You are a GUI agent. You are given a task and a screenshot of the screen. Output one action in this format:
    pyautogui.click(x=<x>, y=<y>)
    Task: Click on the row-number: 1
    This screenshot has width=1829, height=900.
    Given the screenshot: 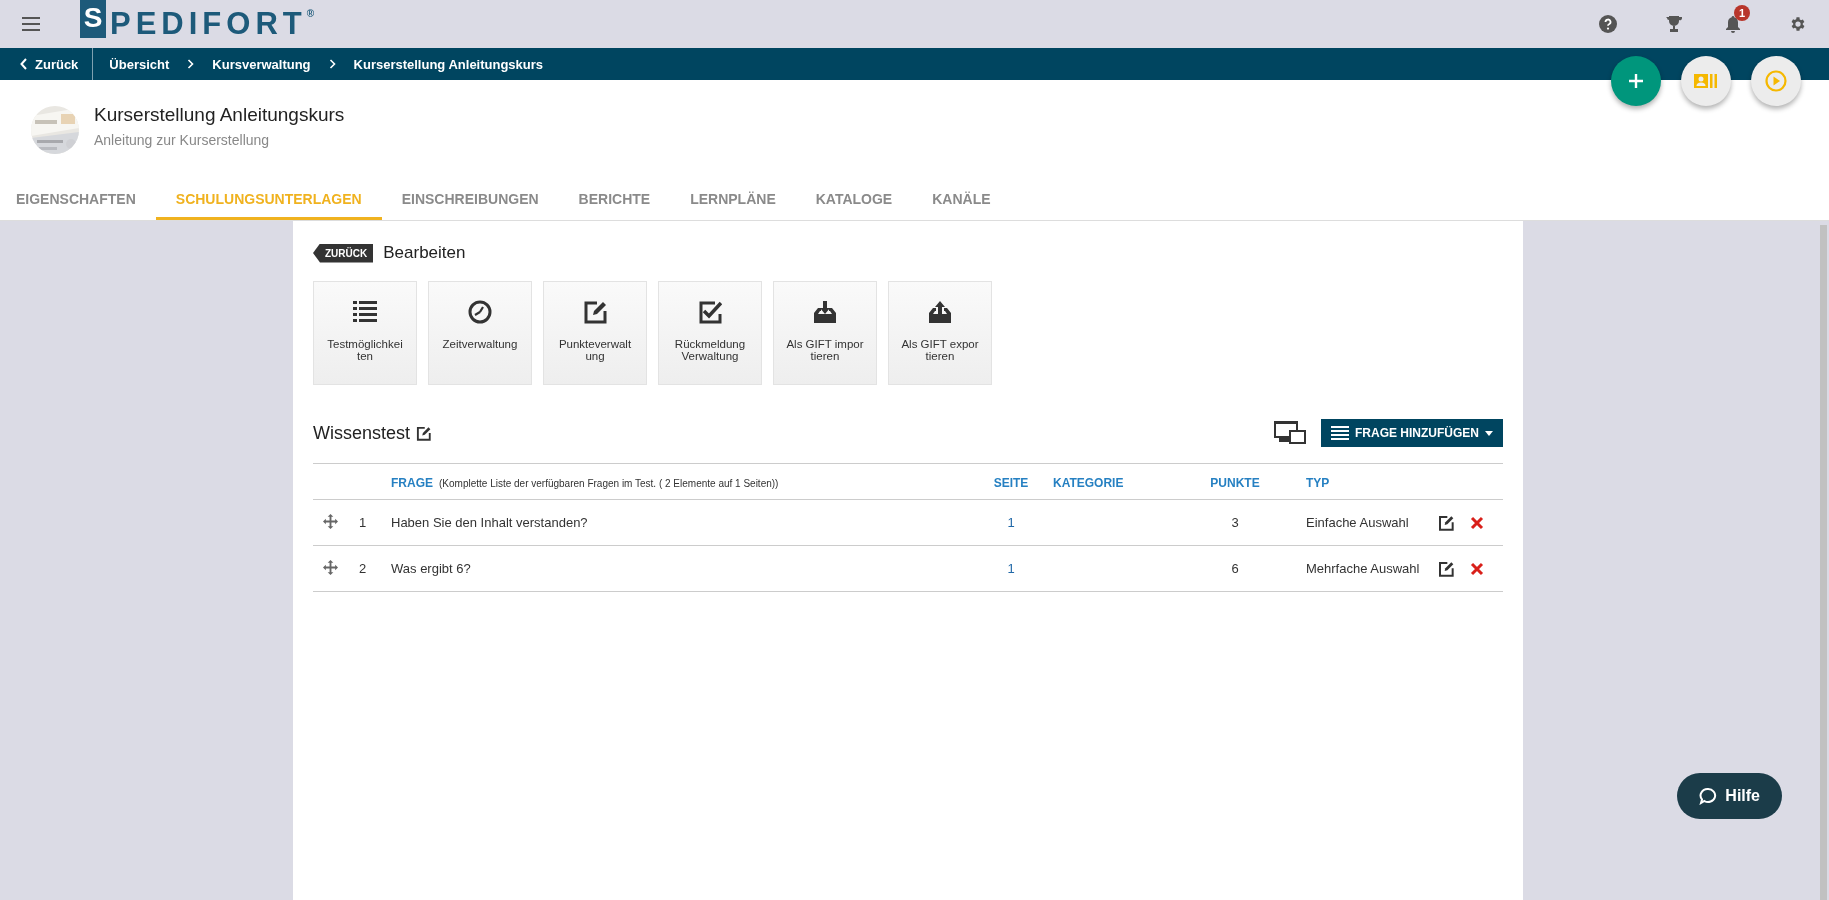 What is the action you would take?
    pyautogui.click(x=363, y=522)
    